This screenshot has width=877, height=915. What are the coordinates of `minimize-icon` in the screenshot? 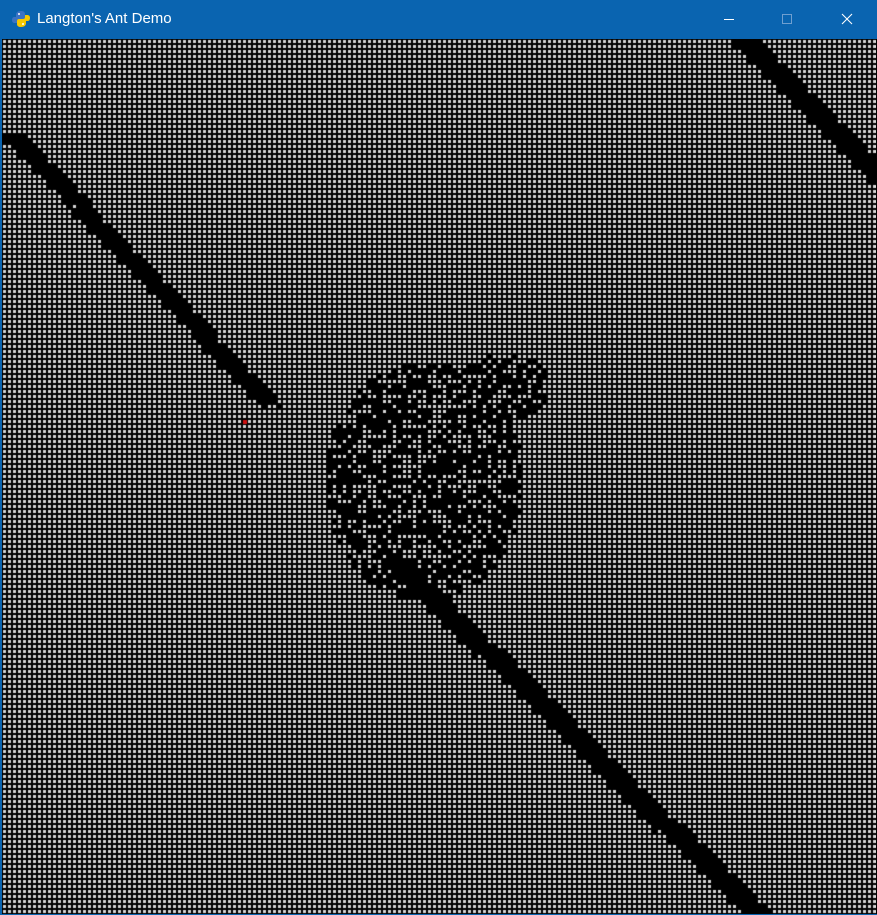 It's located at (729, 19).